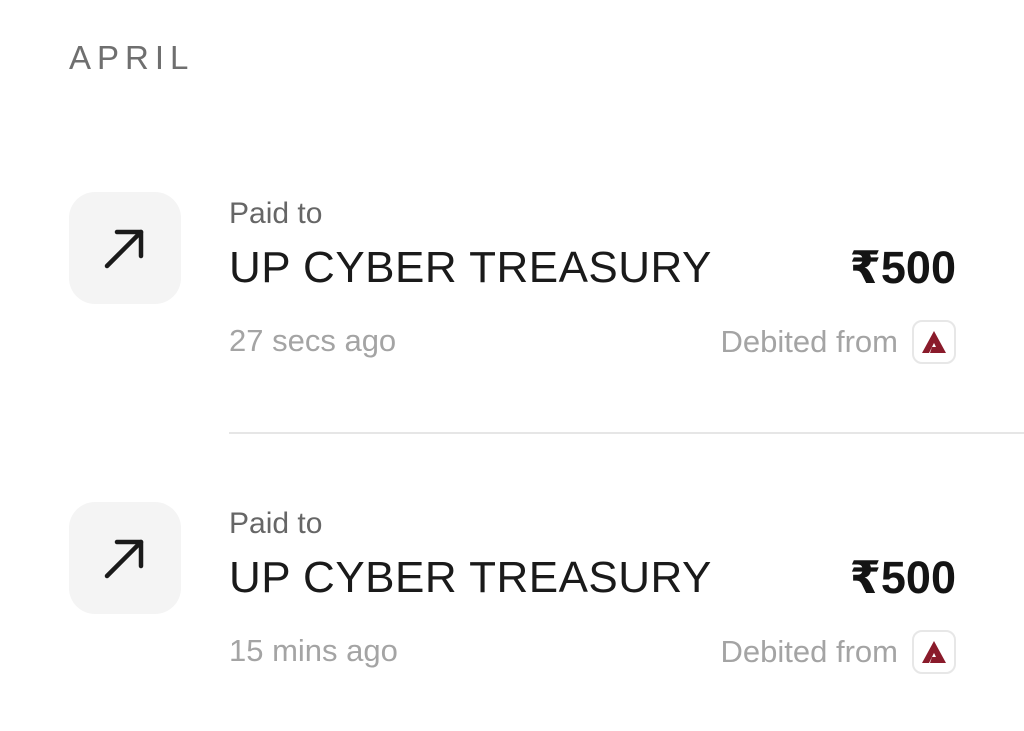  What do you see at coordinates (132, 57) in the screenshot?
I see `section-header-month: APRIL` at bounding box center [132, 57].